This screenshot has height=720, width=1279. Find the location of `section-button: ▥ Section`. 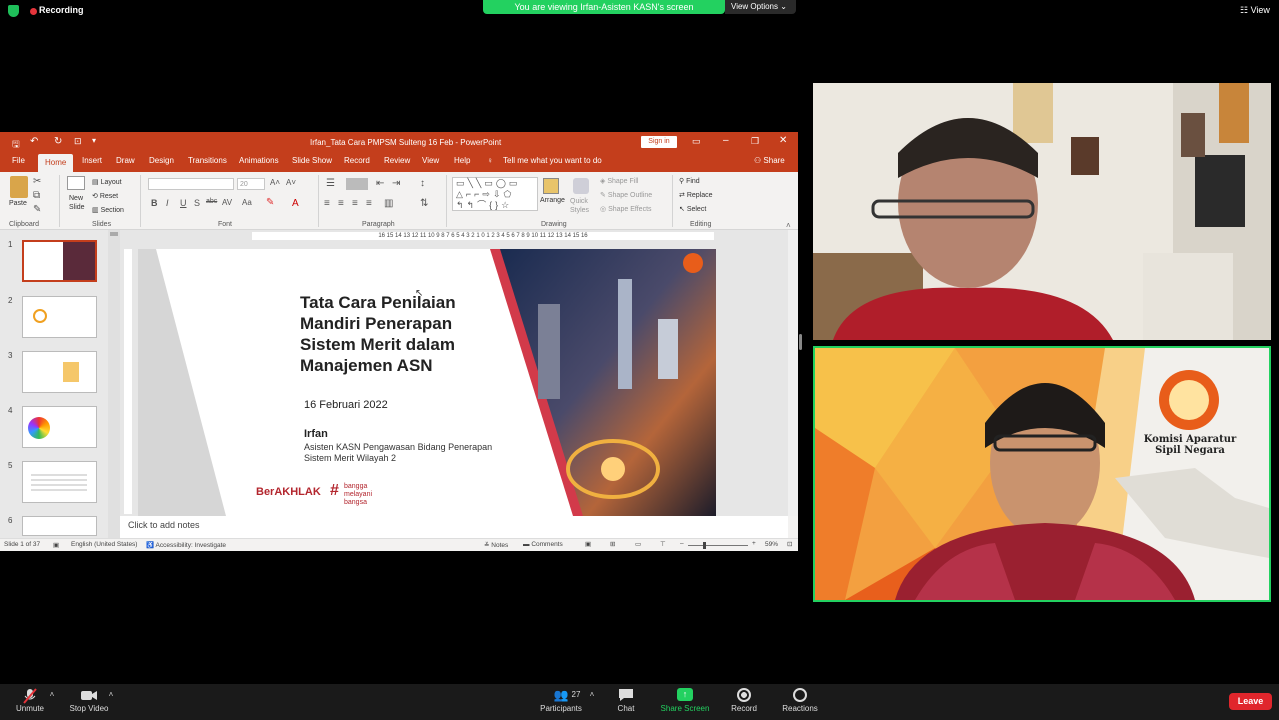

section-button: ▥ Section is located at coordinates (108, 210).